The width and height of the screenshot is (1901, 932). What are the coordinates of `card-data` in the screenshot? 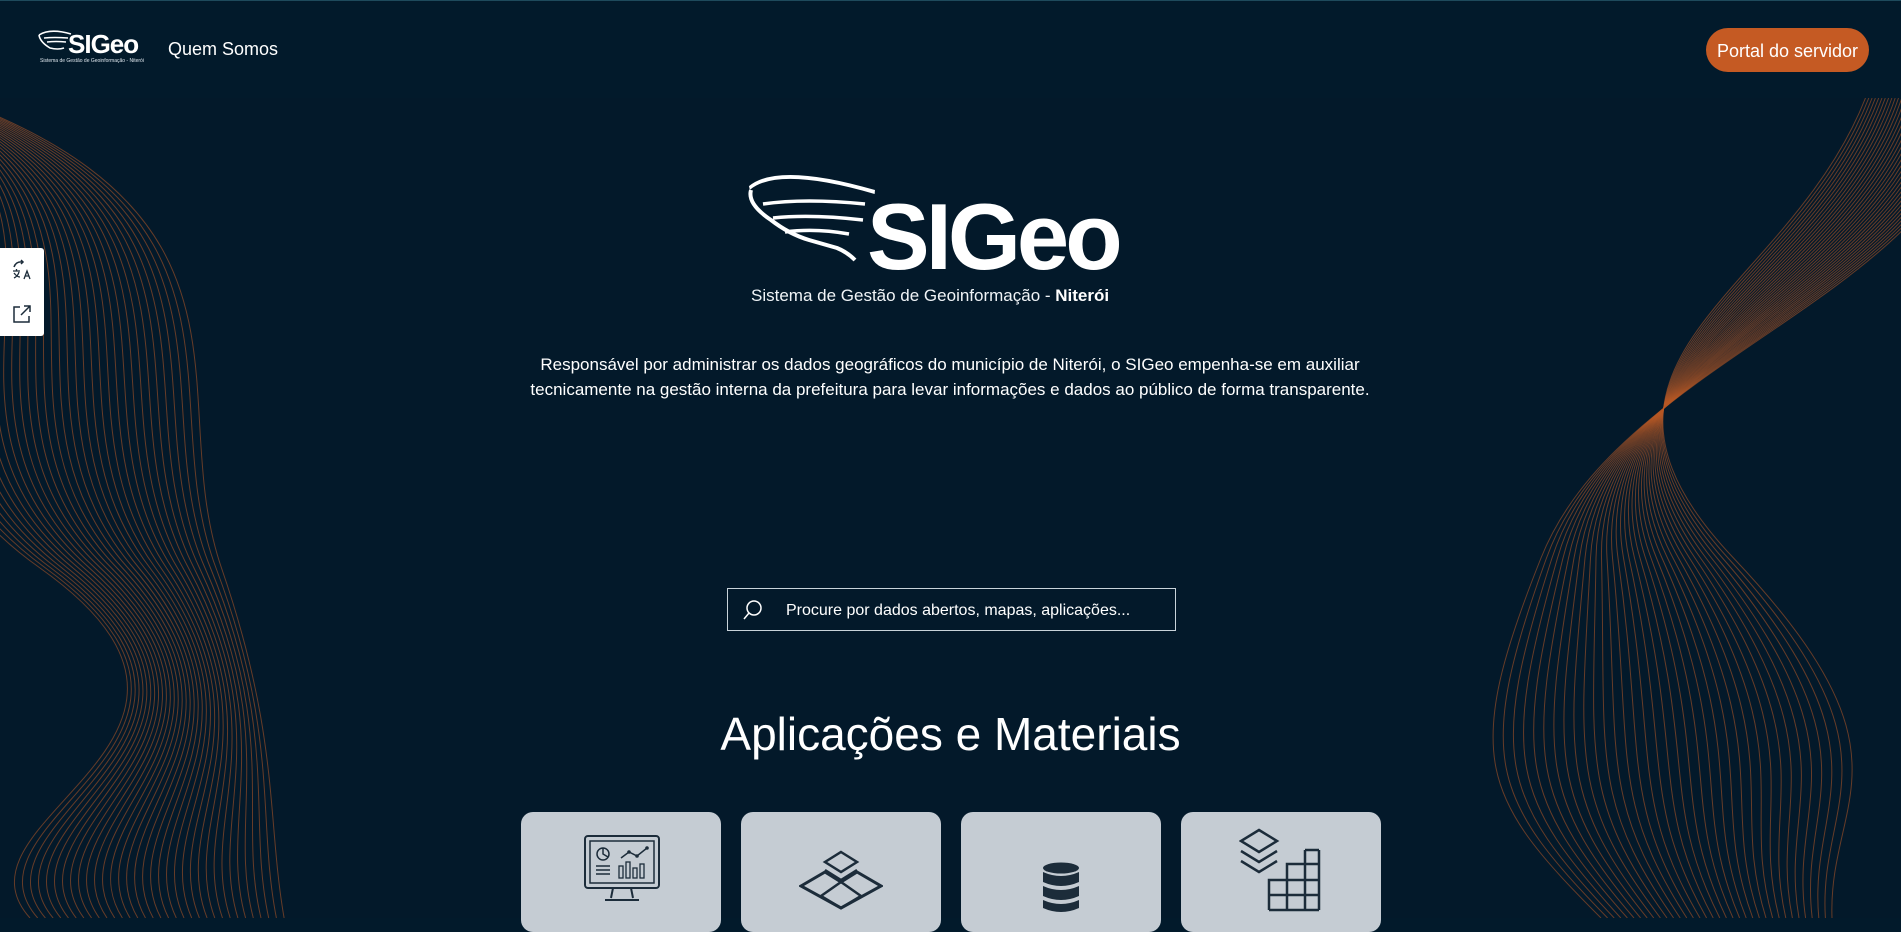 It's located at (1061, 872).